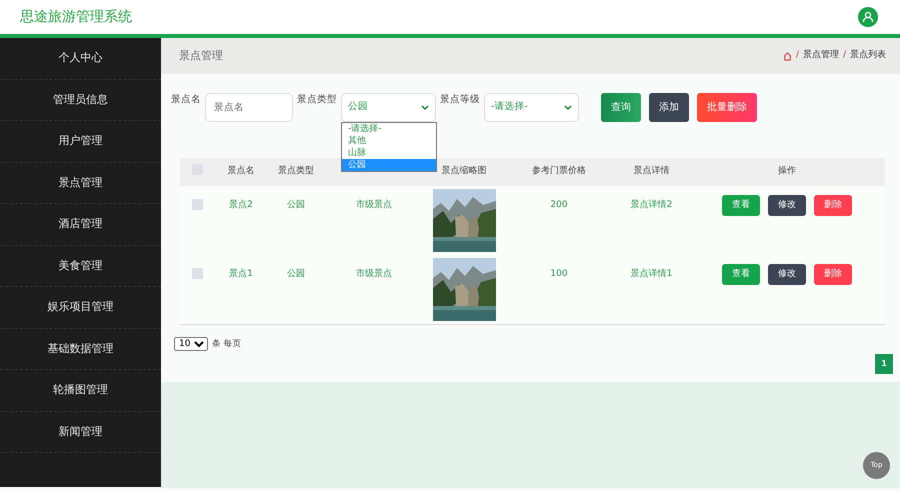 This screenshot has width=900, height=491. I want to click on sidebar-item: 用户管理, so click(80, 141).